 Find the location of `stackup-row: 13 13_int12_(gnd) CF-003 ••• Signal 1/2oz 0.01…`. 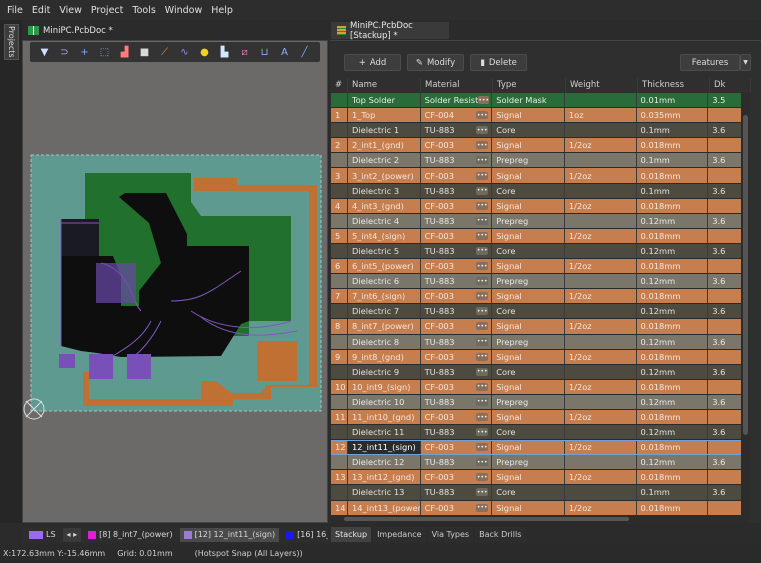

stackup-row: 13 13_int12_(gnd) CF-003 ••• Signal 1/2oz 0.01… is located at coordinates (540, 478).